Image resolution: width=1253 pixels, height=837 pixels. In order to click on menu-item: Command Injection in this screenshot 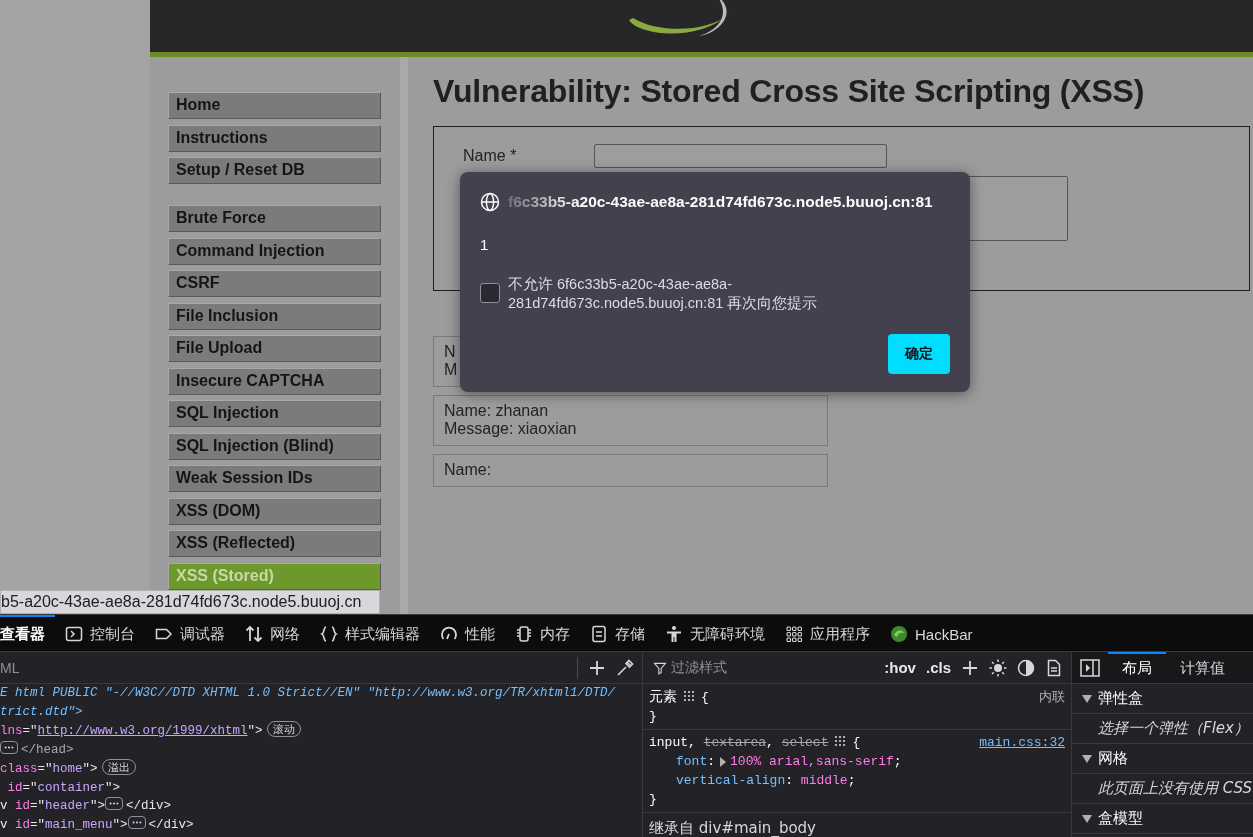, I will do `click(274, 251)`.